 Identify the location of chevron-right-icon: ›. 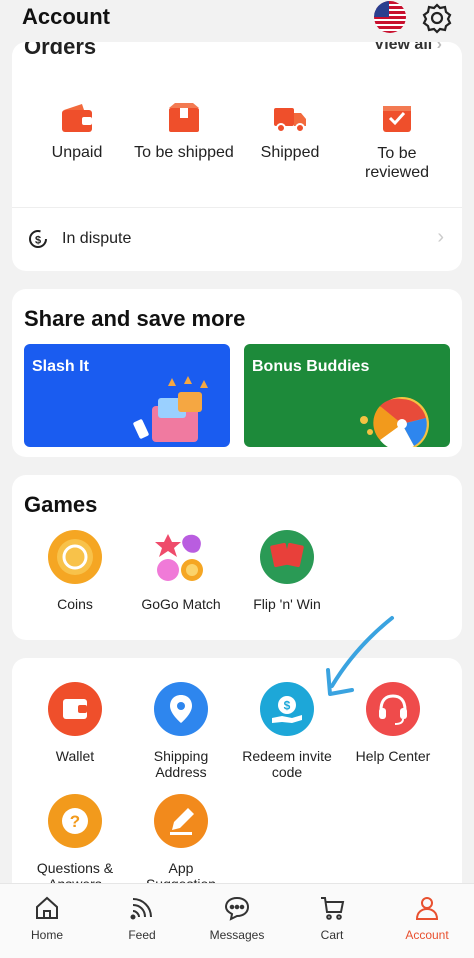
(440, 237).